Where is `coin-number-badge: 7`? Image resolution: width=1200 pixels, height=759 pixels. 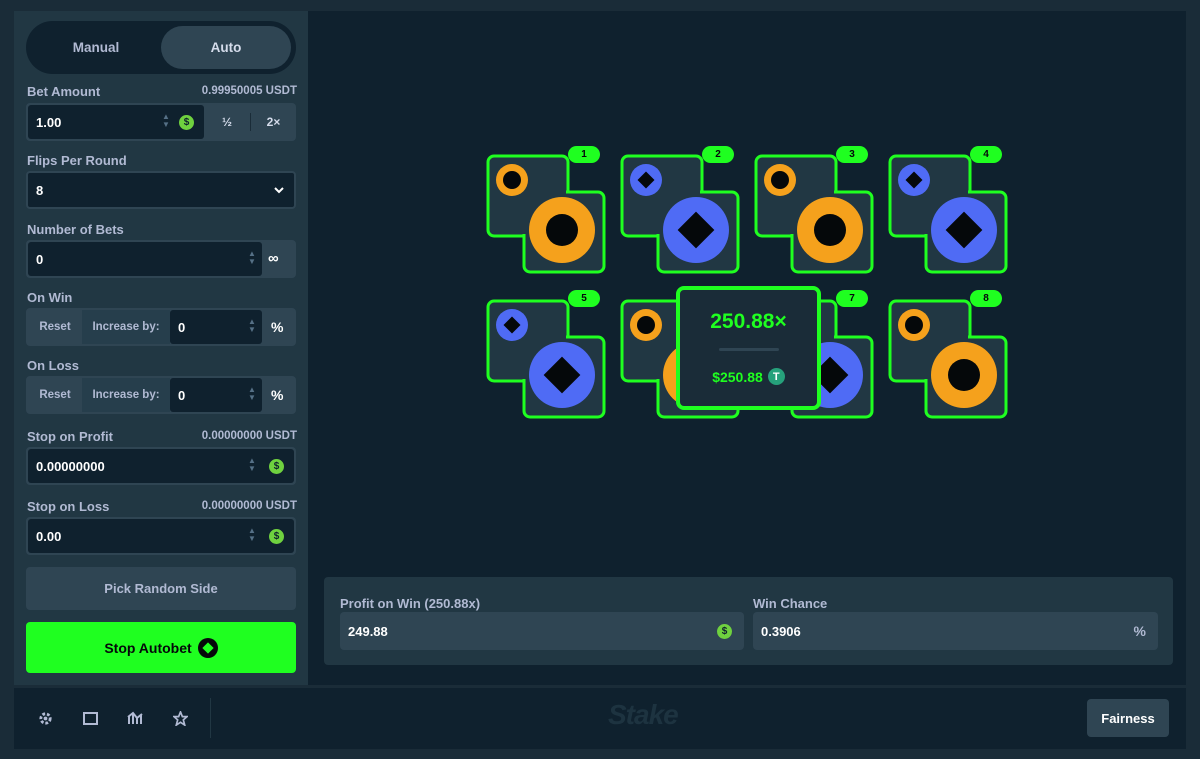 coin-number-badge: 7 is located at coordinates (852, 298).